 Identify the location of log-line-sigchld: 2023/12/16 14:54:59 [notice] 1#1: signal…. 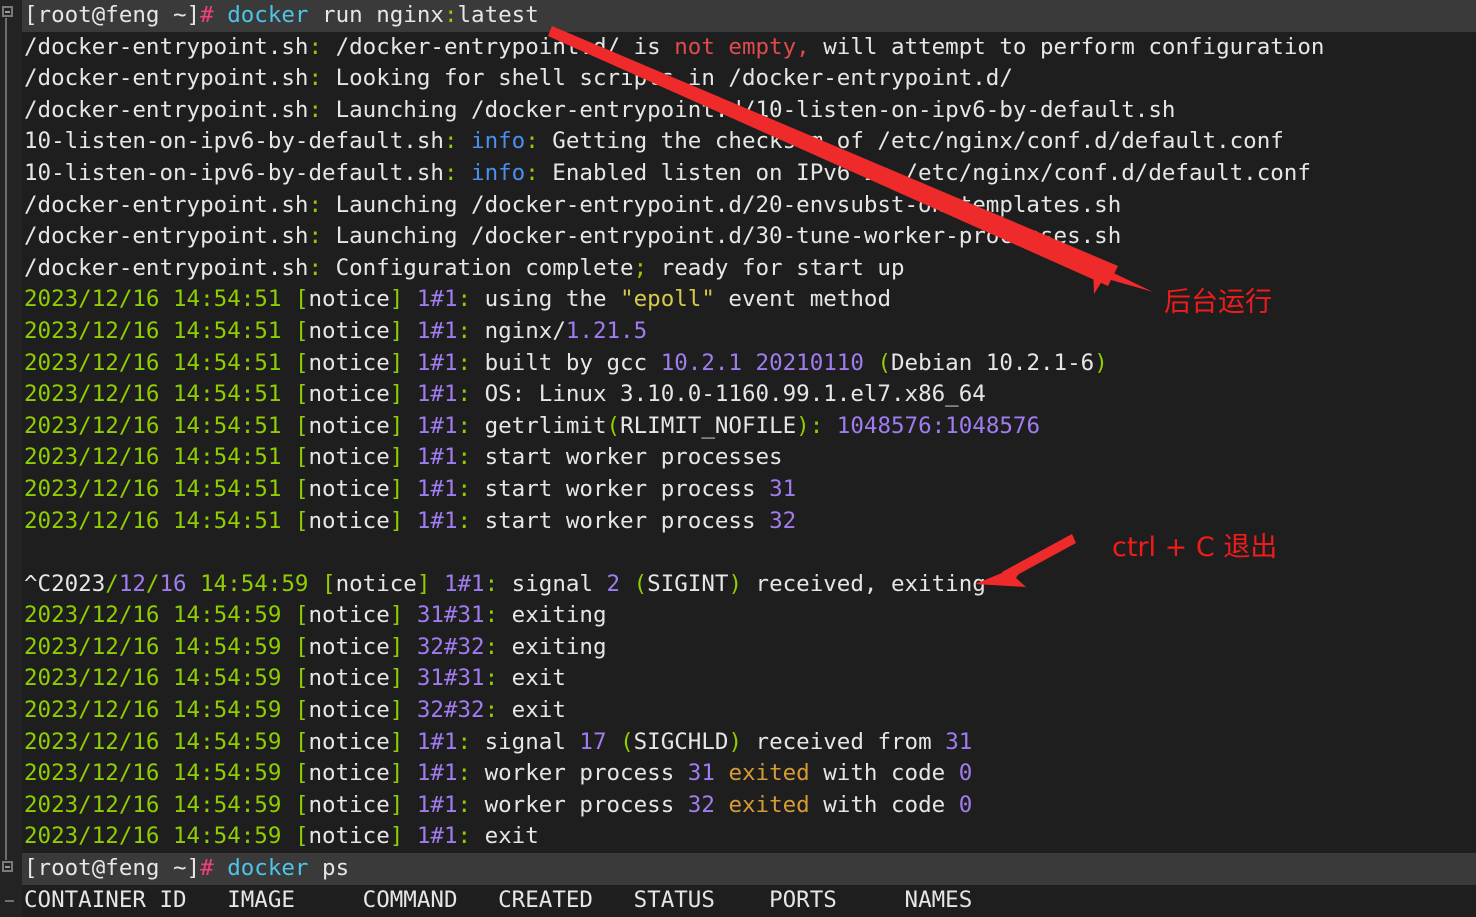
(738, 743).